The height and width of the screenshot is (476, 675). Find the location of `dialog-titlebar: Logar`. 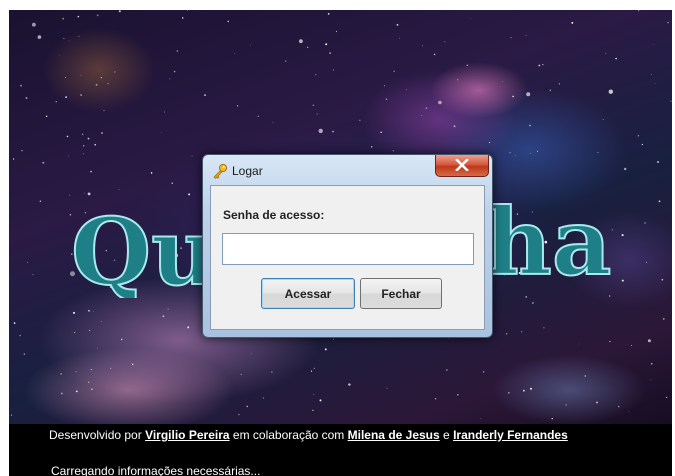

dialog-titlebar: Logar is located at coordinates (347, 170).